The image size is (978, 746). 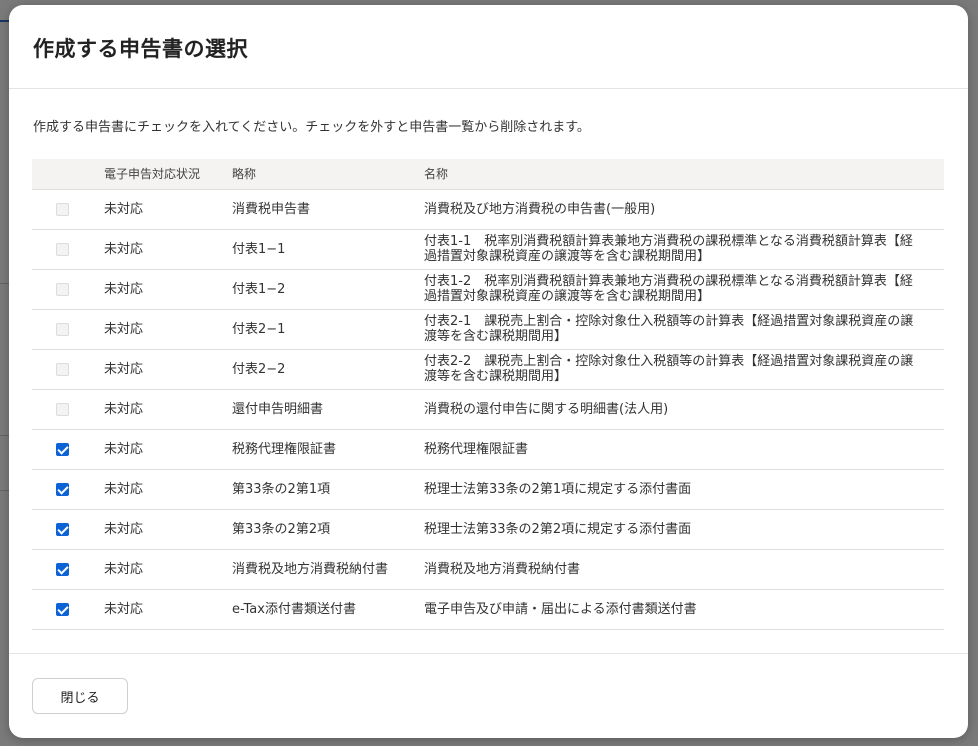 I want to click on table-row: 未対応 e-Tax添付書類送付書 電子申告及び申請・届出による添付書類送付書, so click(x=488, y=609).